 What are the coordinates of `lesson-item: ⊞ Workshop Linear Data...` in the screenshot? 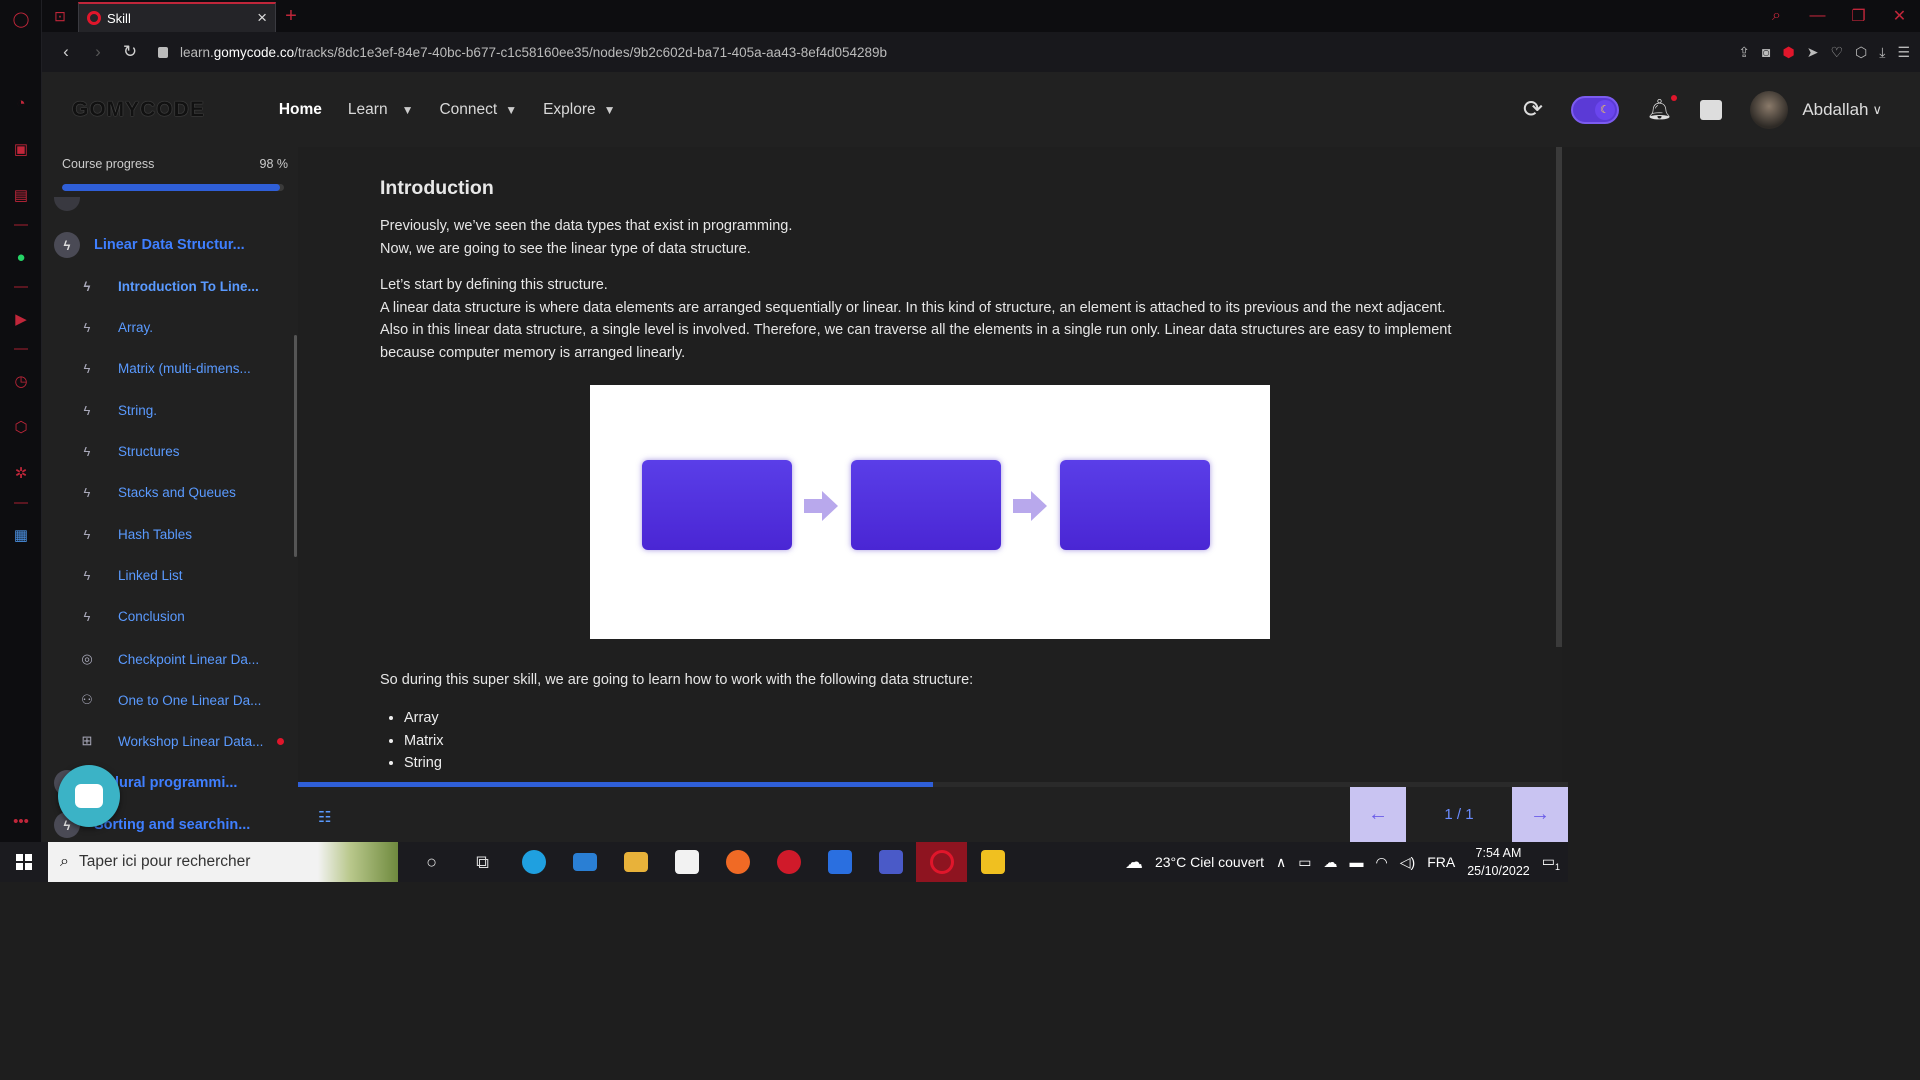 It's located at (182, 741).